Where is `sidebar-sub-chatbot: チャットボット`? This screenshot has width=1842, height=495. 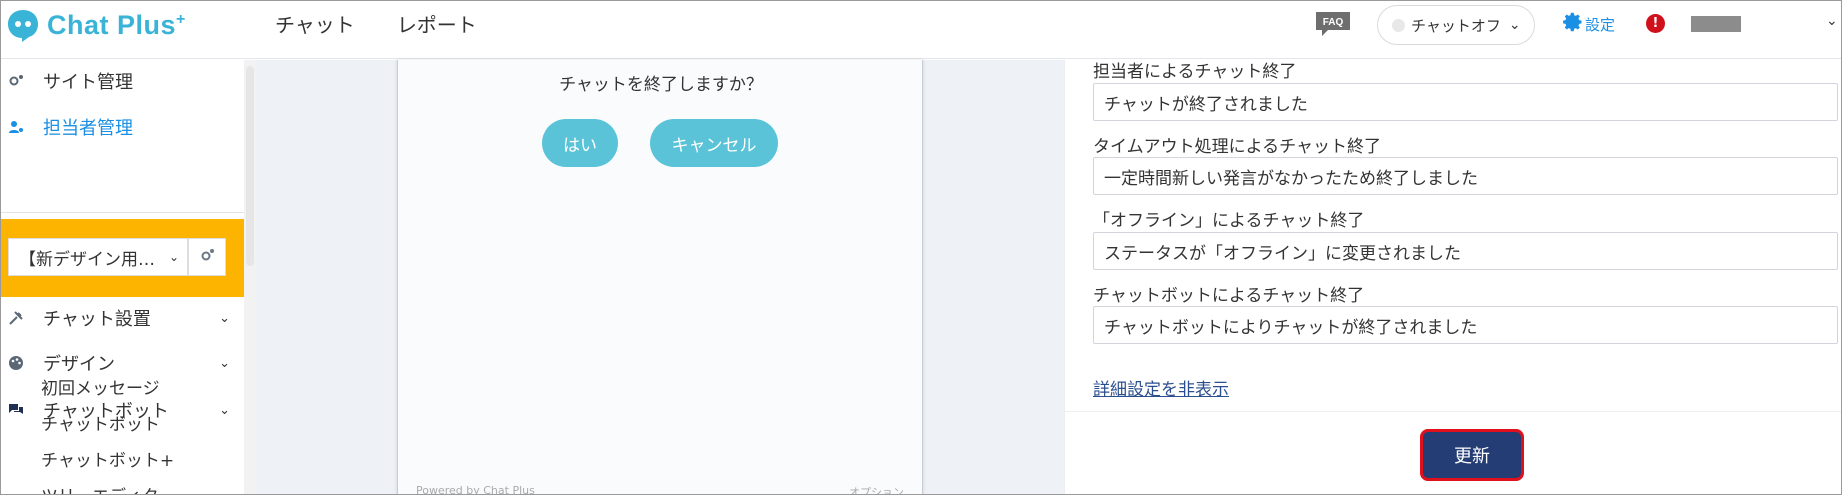
sidebar-sub-chatbot: チャットボット is located at coordinates (100, 422).